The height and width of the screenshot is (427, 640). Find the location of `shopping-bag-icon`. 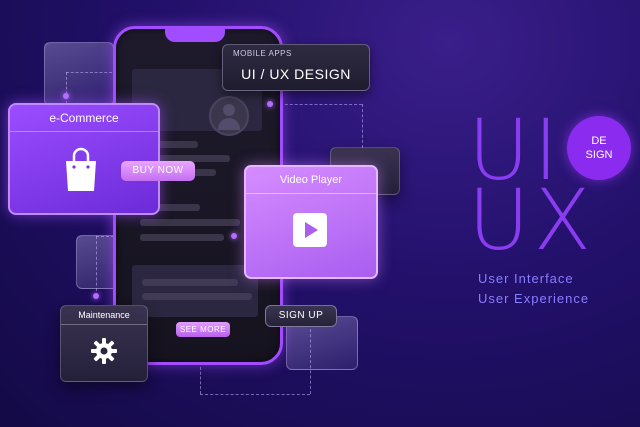

shopping-bag-icon is located at coordinates (81, 169).